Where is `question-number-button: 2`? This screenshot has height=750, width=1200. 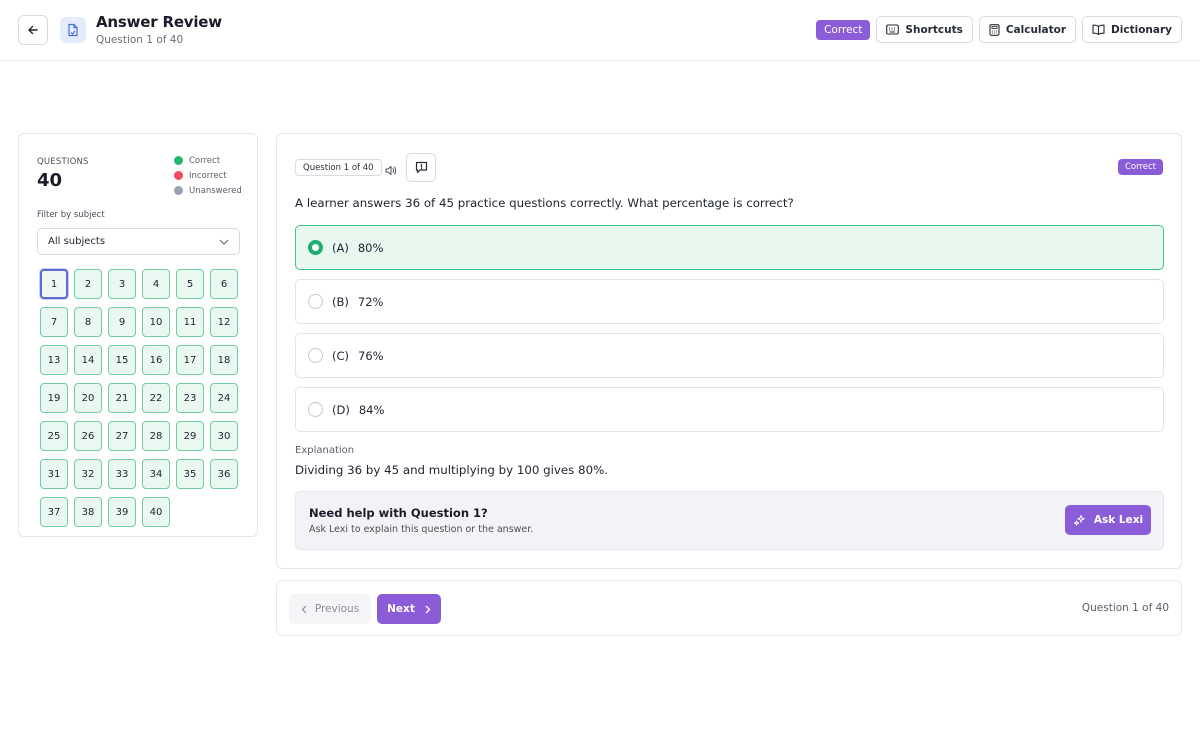
question-number-button: 2 is located at coordinates (88, 284).